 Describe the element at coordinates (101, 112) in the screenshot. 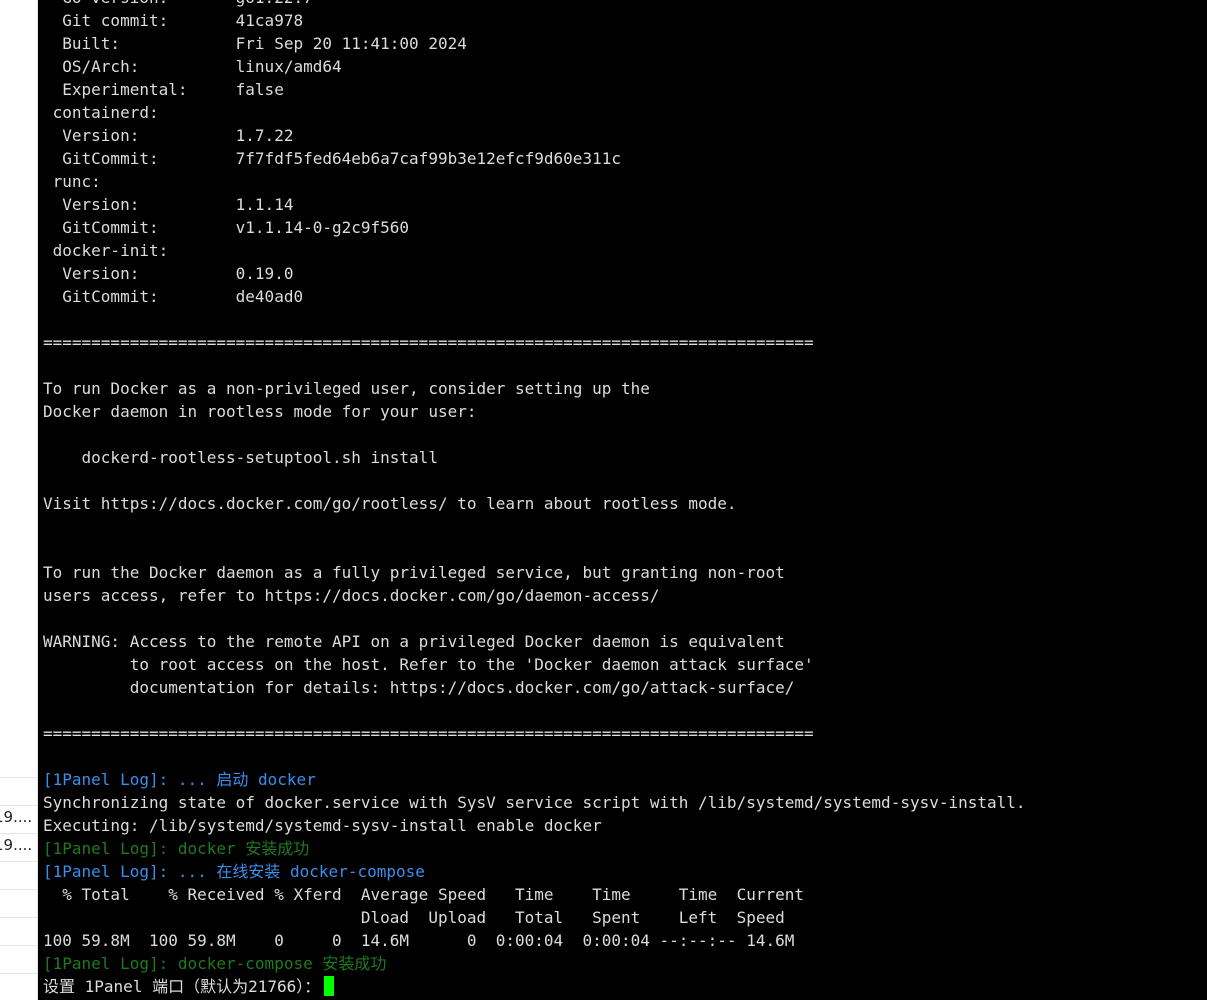

I see `terminal-line: containerd:` at that location.